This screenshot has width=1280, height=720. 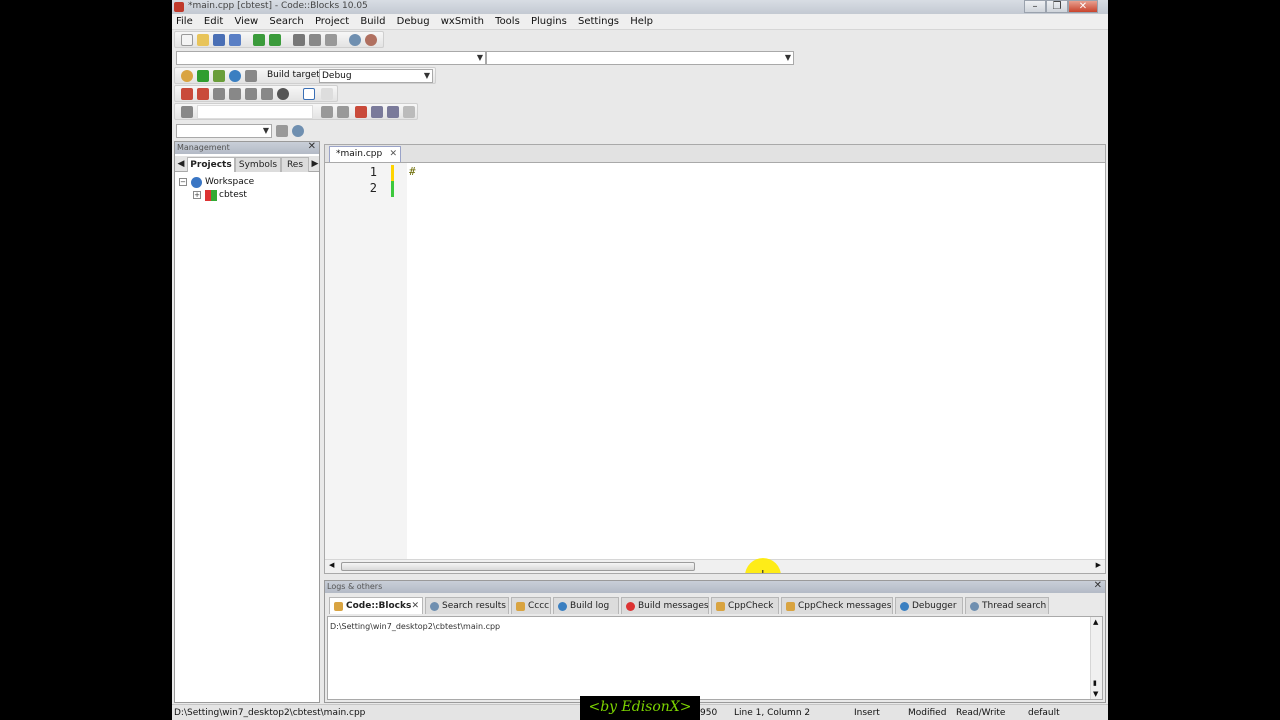 What do you see at coordinates (211, 195) in the screenshot?
I see `project-icon` at bounding box center [211, 195].